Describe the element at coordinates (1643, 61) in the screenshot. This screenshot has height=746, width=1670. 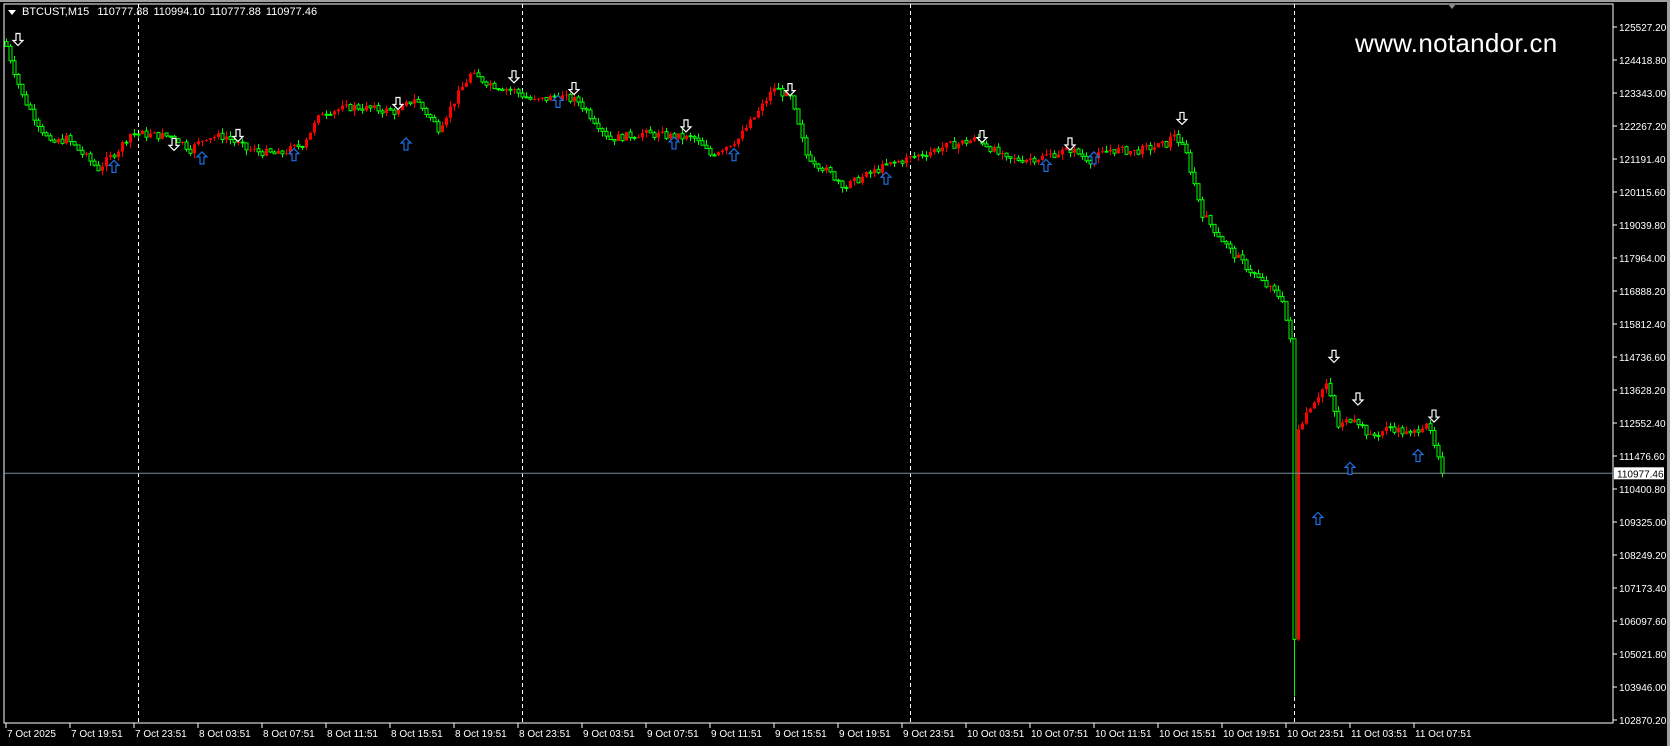
I see `y-tick-label: 124418.80` at that location.